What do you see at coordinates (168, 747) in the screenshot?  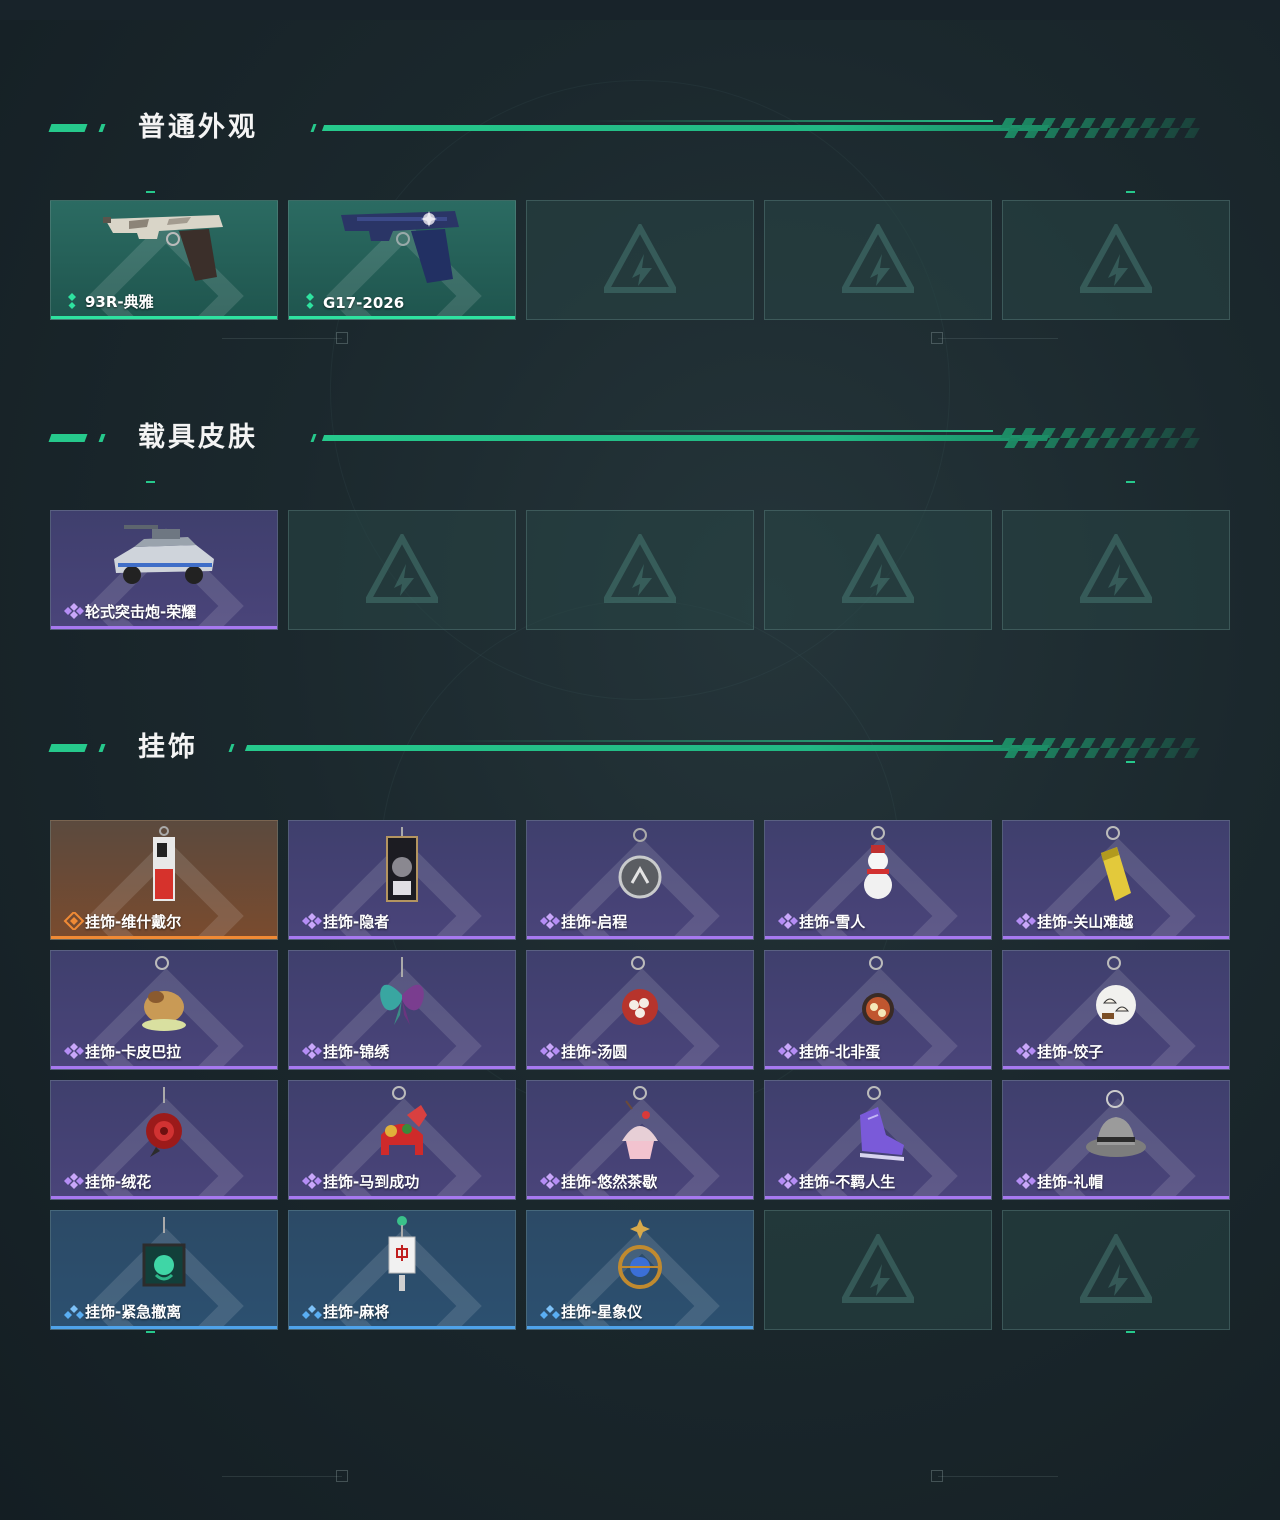 I see `section-title: 挂饰` at bounding box center [168, 747].